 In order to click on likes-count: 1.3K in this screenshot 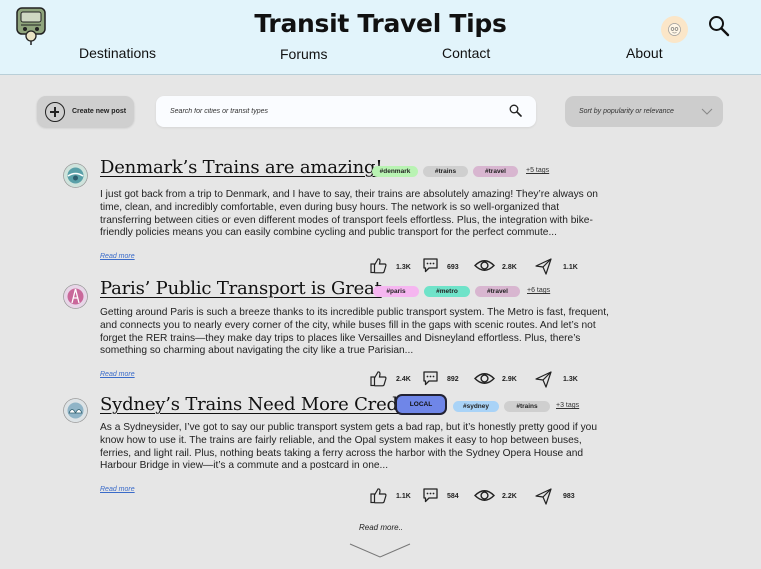, I will do `click(403, 267)`.